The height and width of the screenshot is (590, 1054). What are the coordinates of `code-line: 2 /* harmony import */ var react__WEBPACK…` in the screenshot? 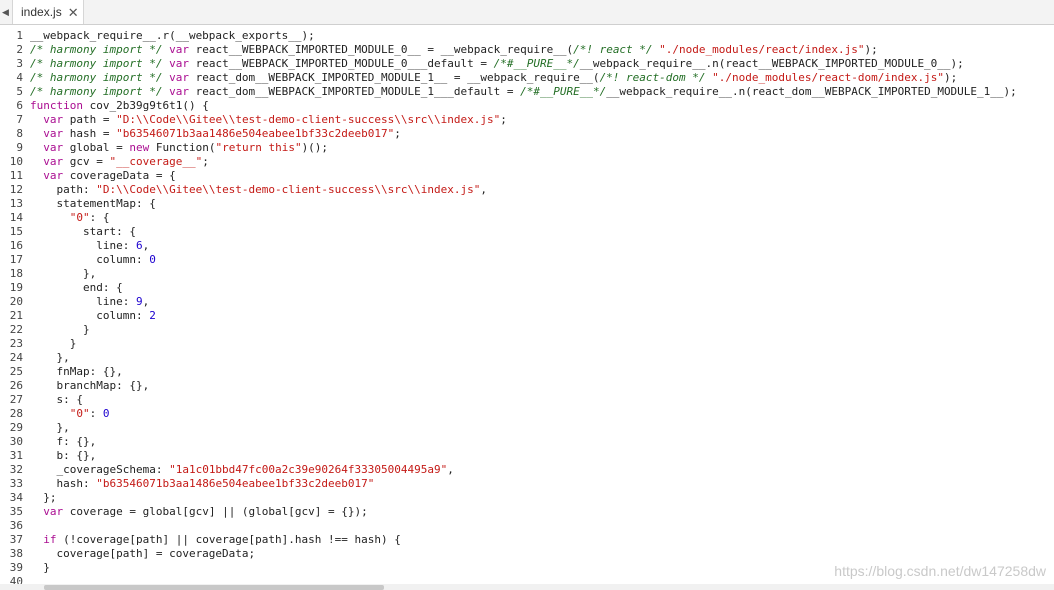 It's located at (527, 50).